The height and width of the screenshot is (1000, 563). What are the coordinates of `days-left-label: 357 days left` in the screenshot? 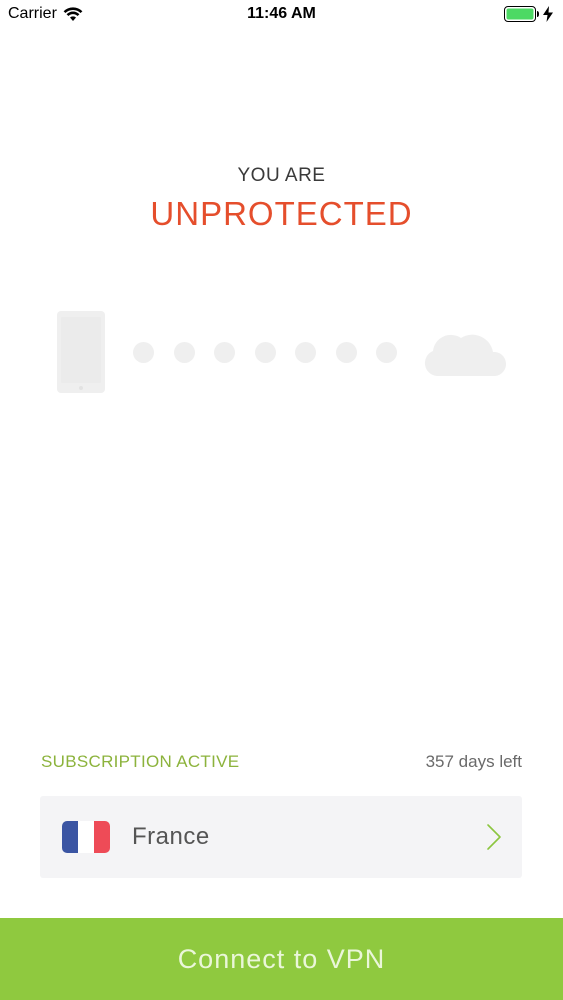 It's located at (473, 761).